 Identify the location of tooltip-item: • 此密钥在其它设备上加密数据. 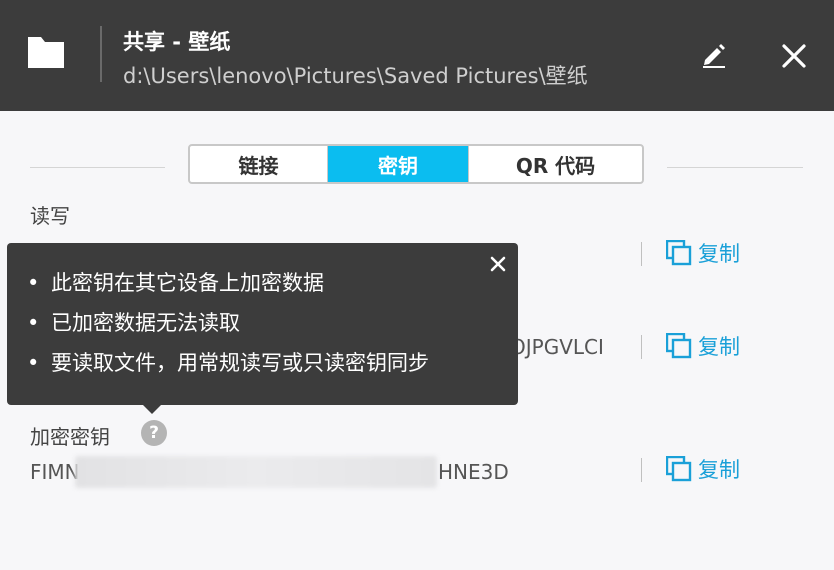
(175, 283).